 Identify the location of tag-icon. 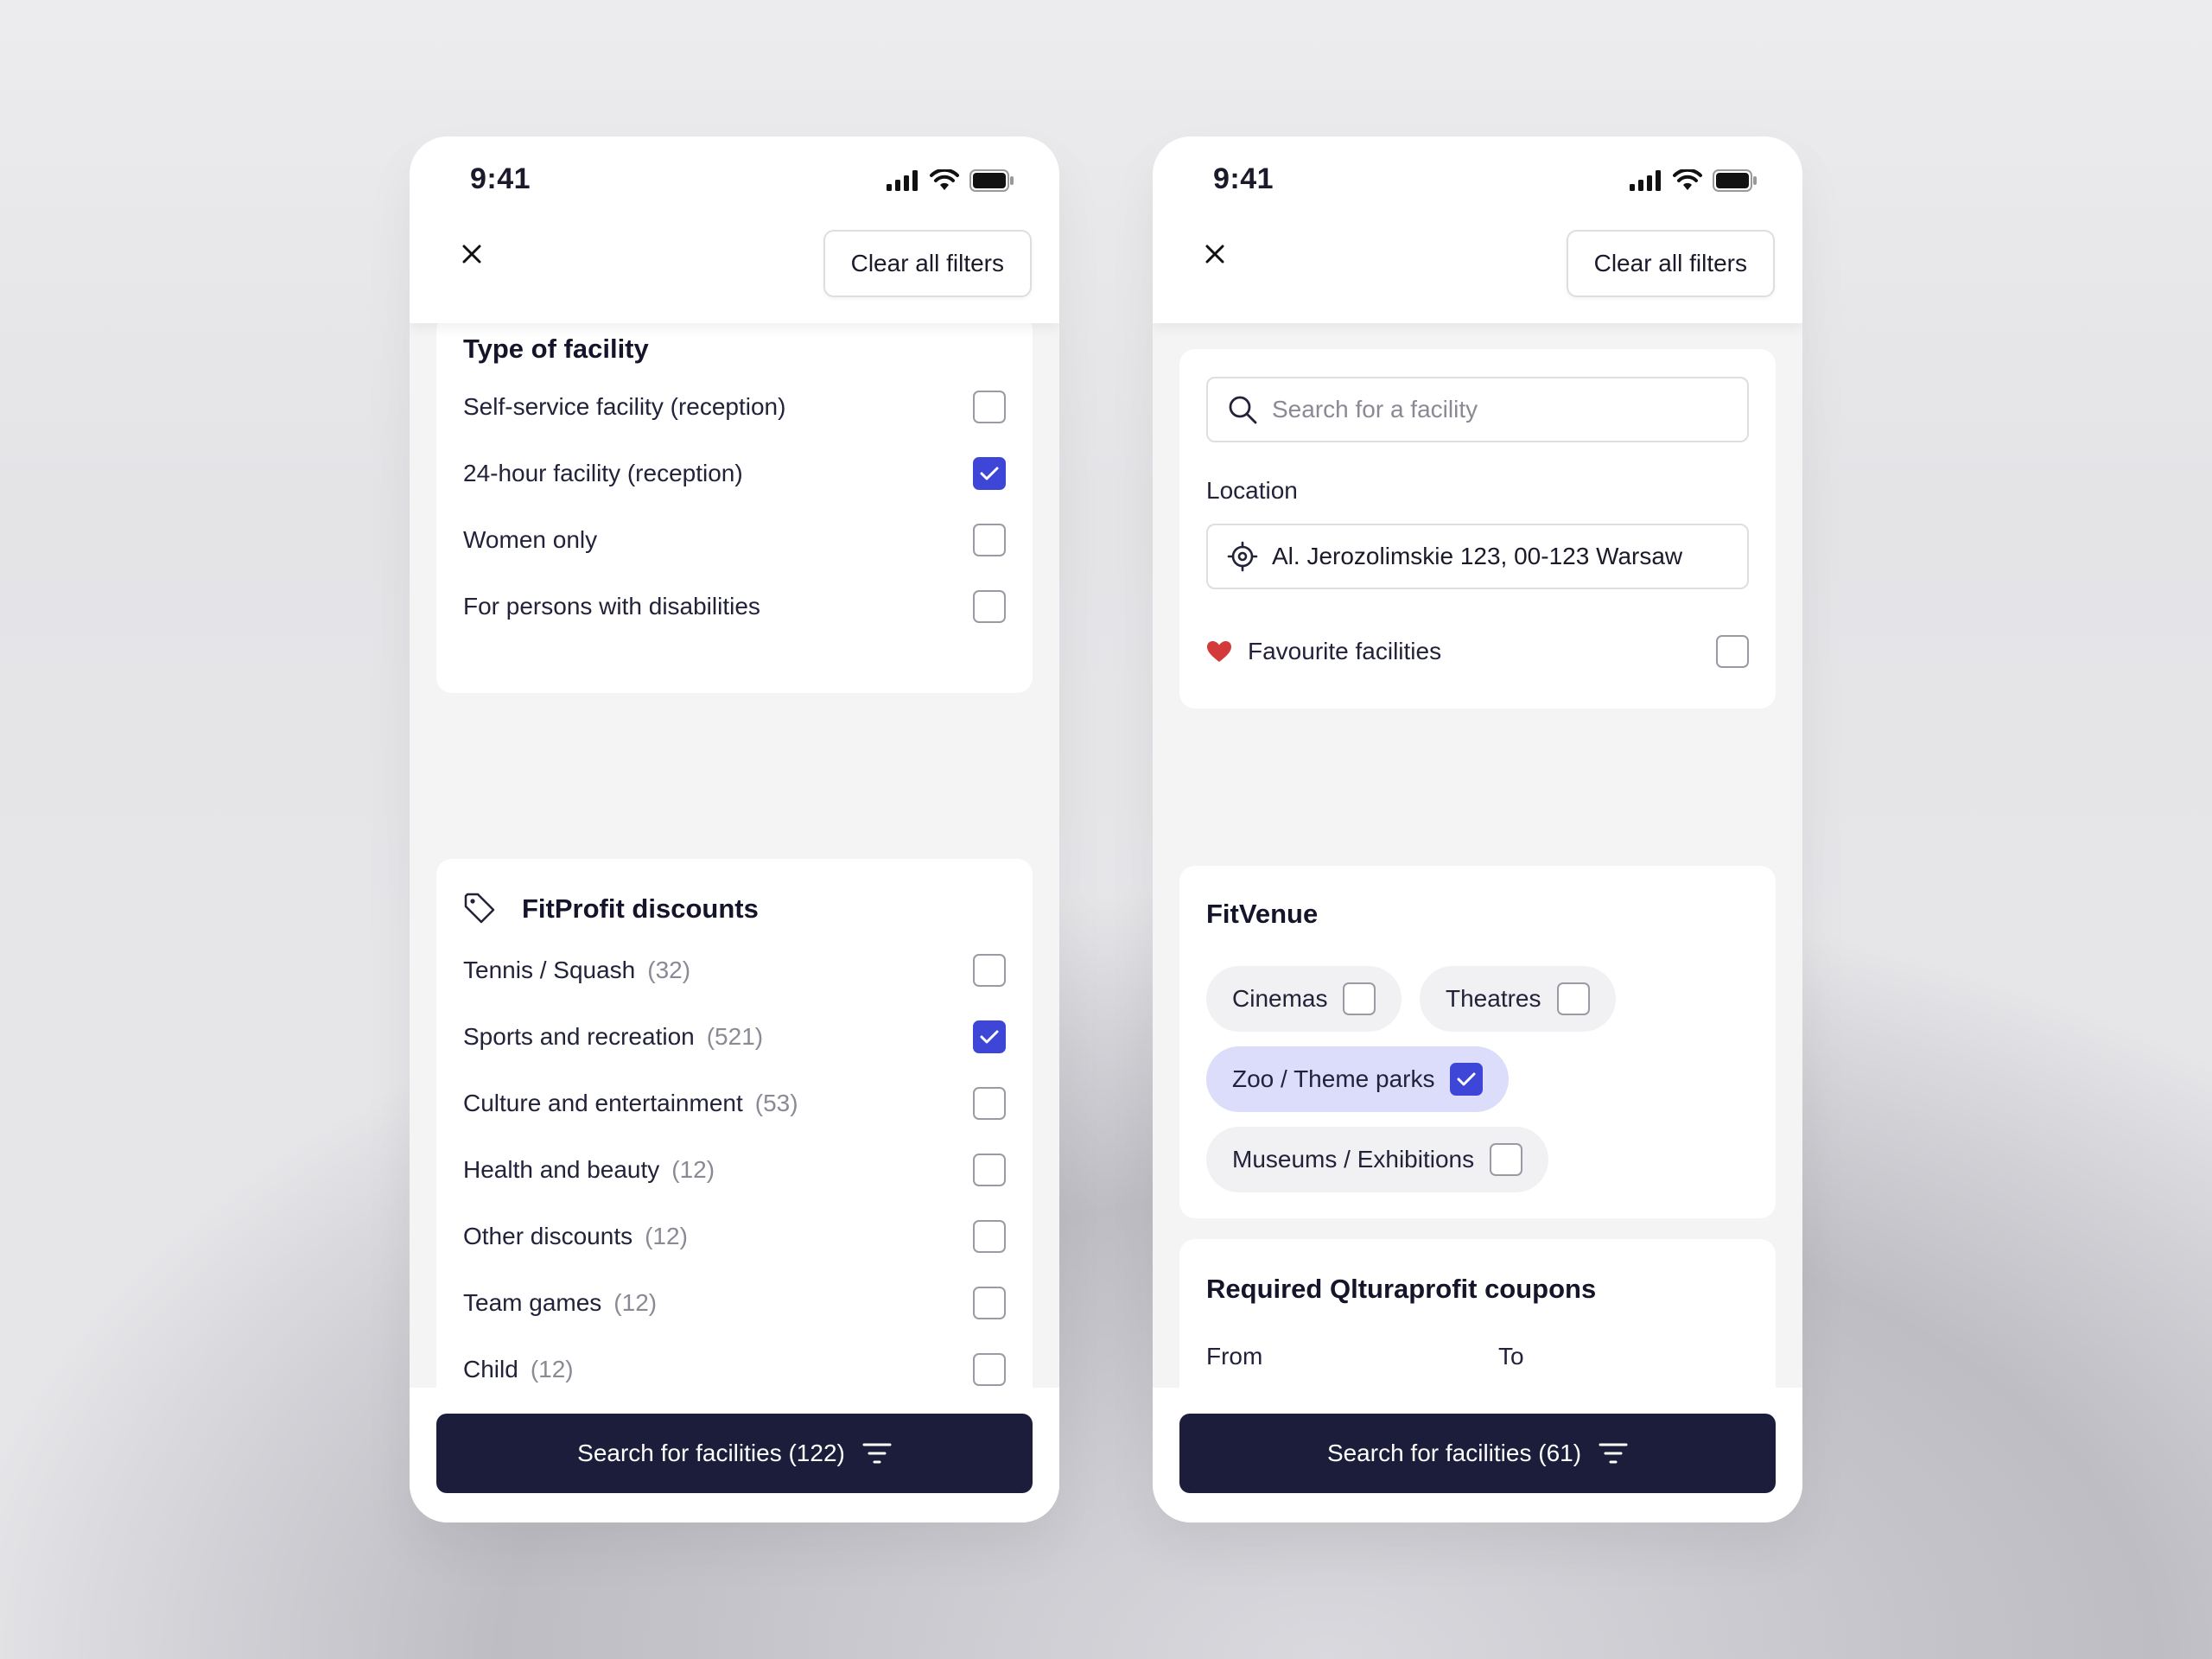
(479, 910).